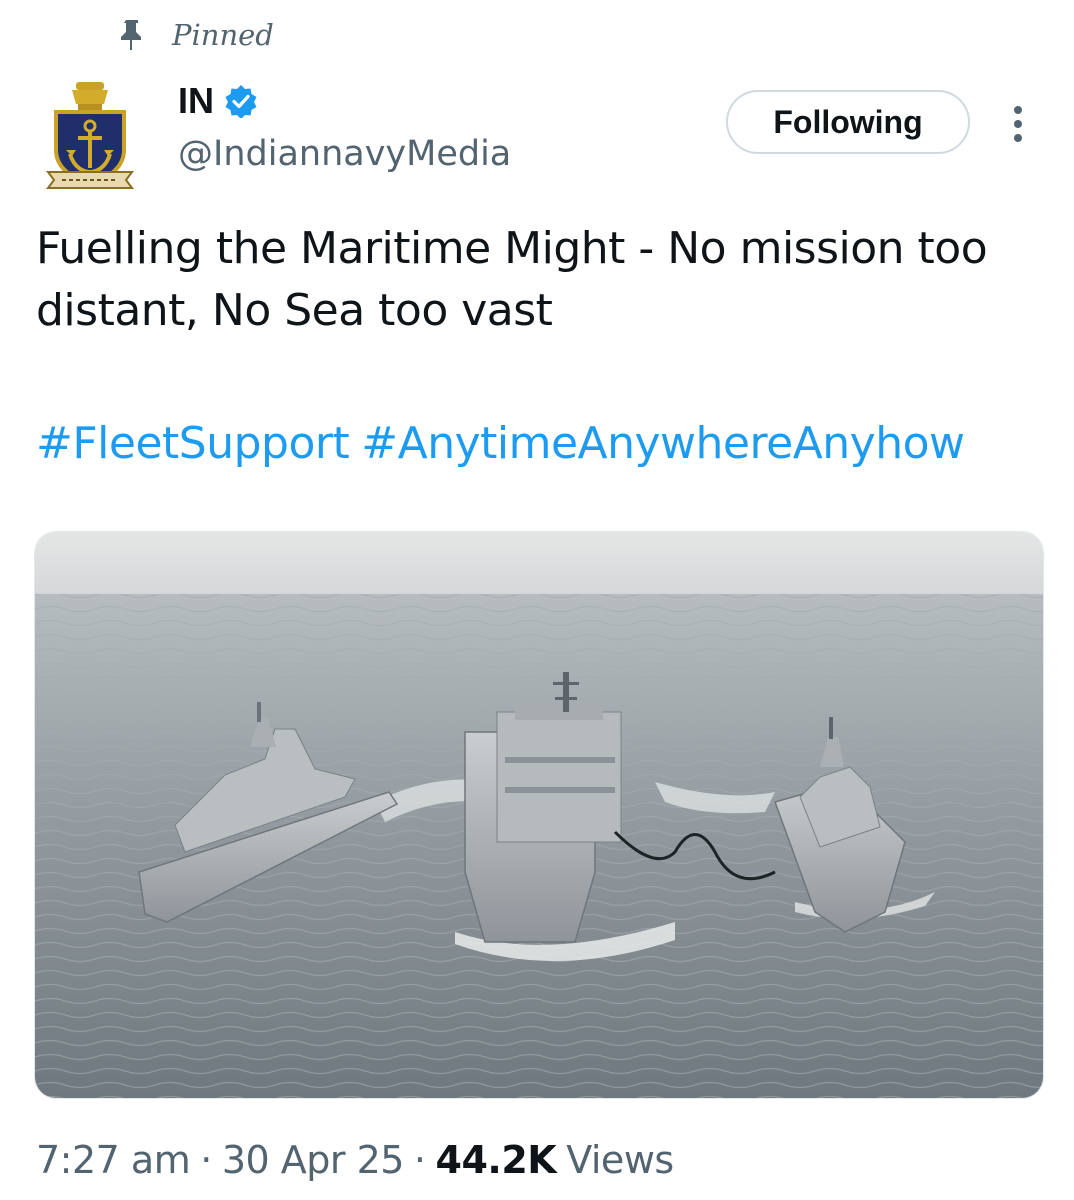  I want to click on author-name-row: IN, so click(218, 101).